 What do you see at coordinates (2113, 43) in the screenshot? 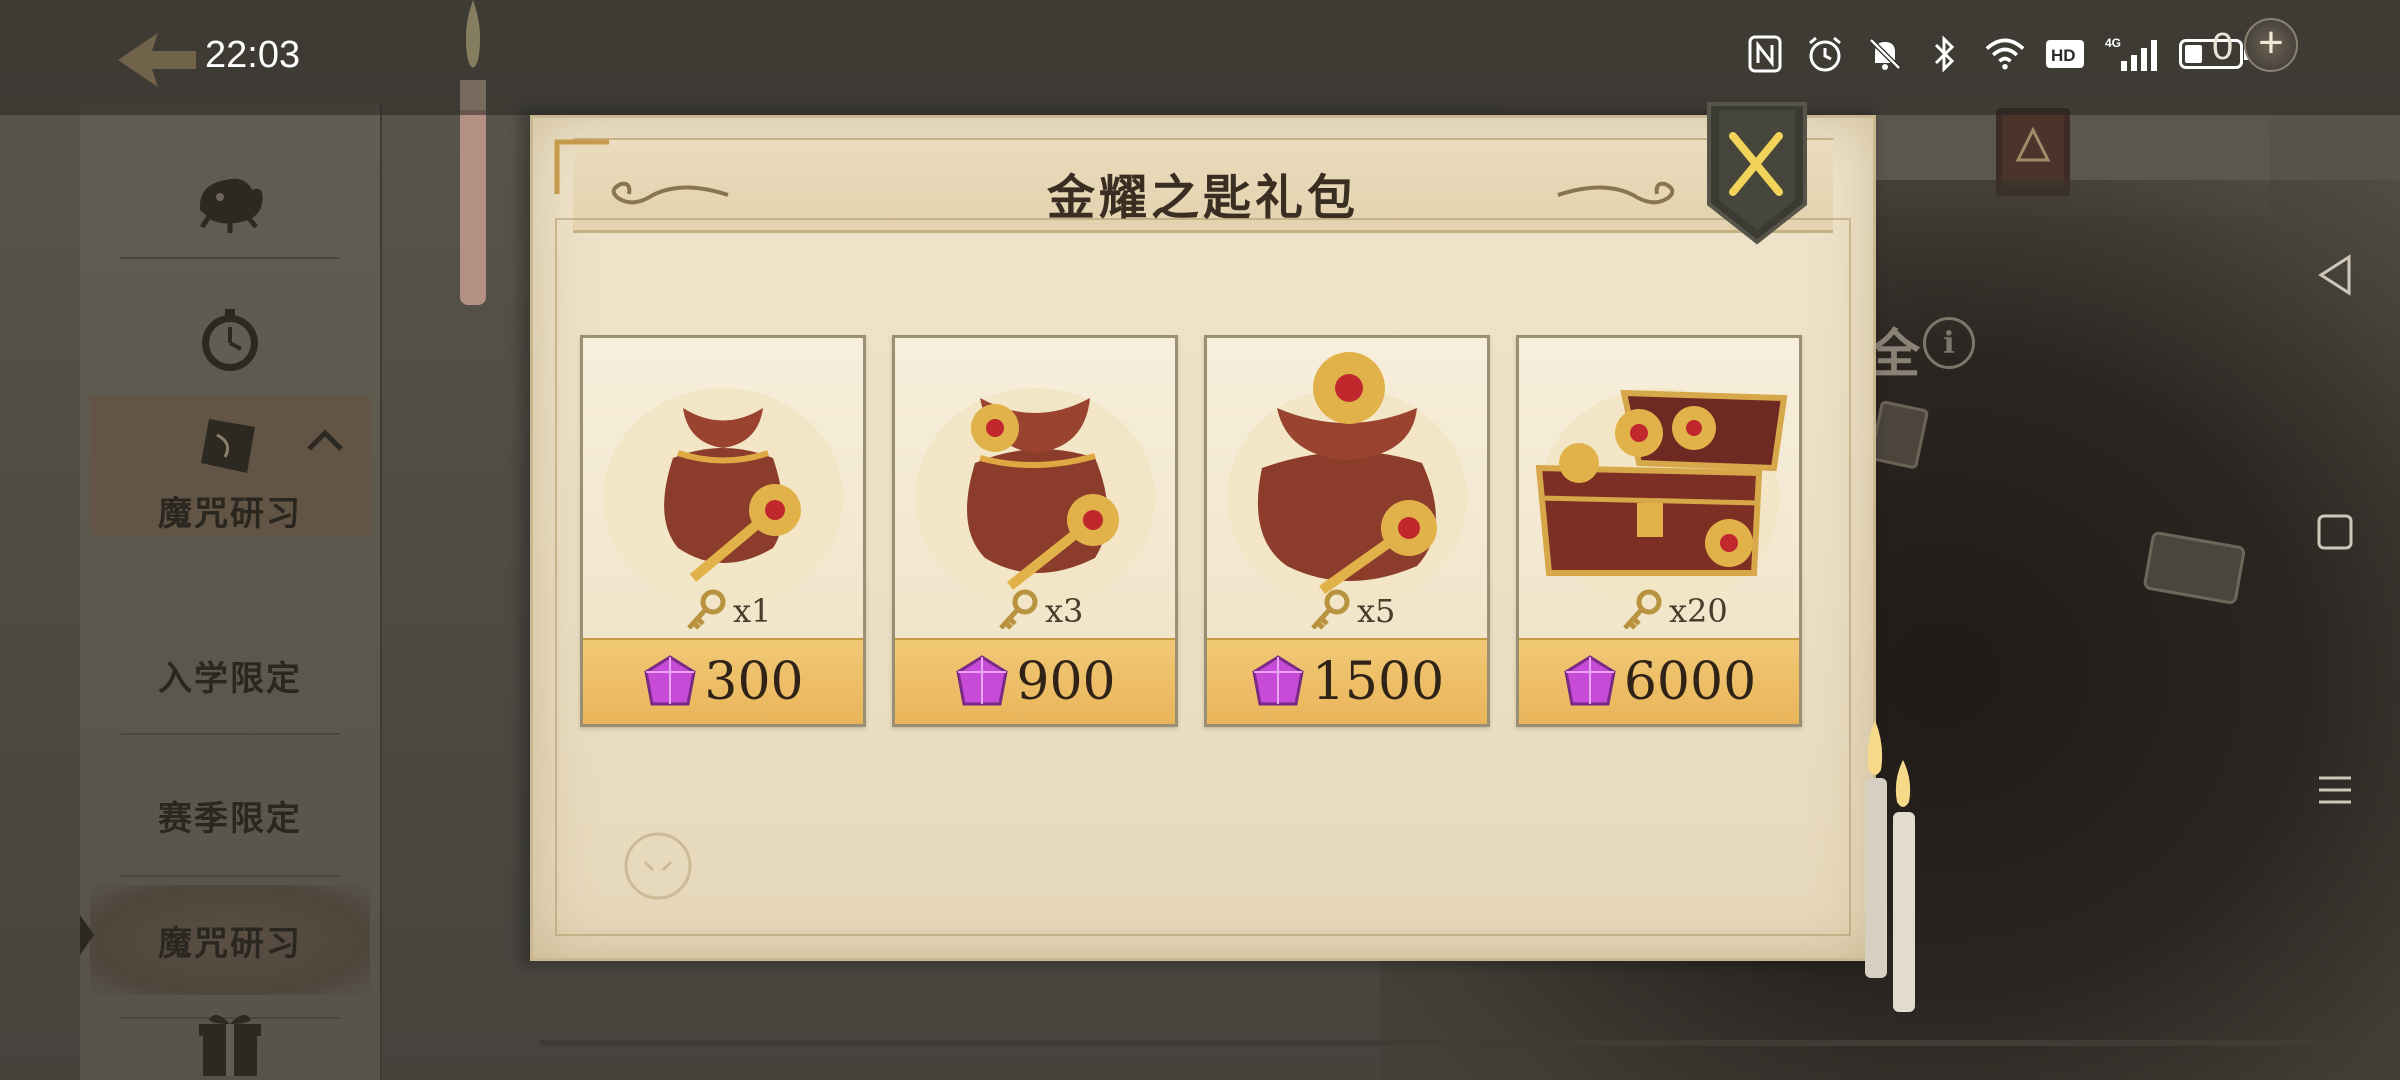
I see `svg-text: 4G` at bounding box center [2113, 43].